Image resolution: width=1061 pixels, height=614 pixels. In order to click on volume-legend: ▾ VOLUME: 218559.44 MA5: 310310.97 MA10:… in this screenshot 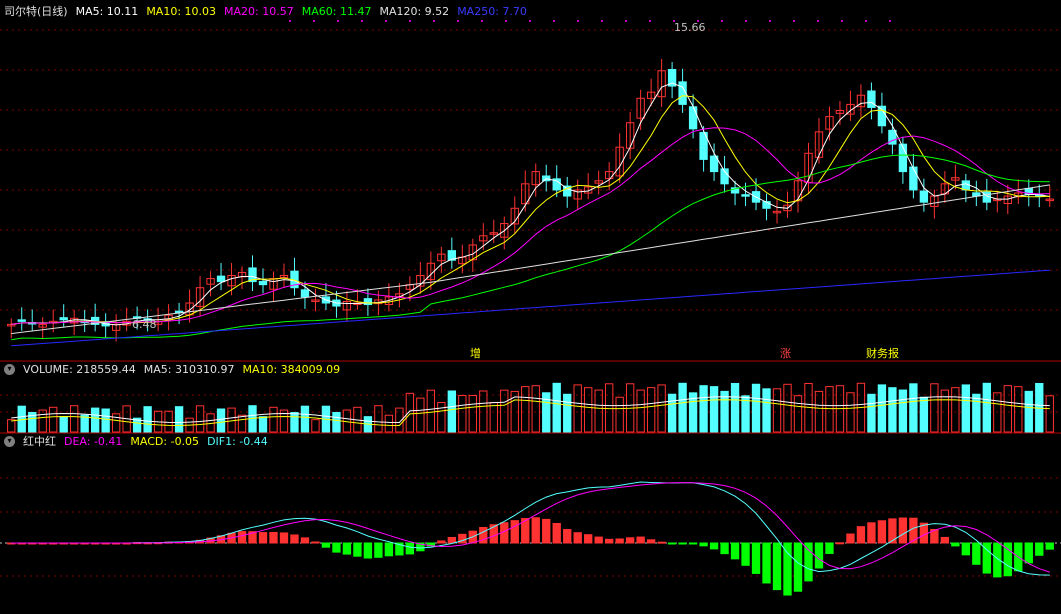, I will do `click(172, 369)`.